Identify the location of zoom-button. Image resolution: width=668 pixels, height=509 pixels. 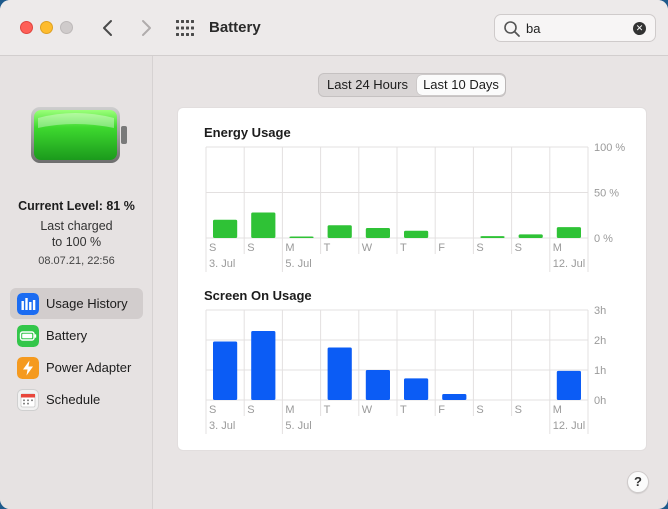
(66, 27).